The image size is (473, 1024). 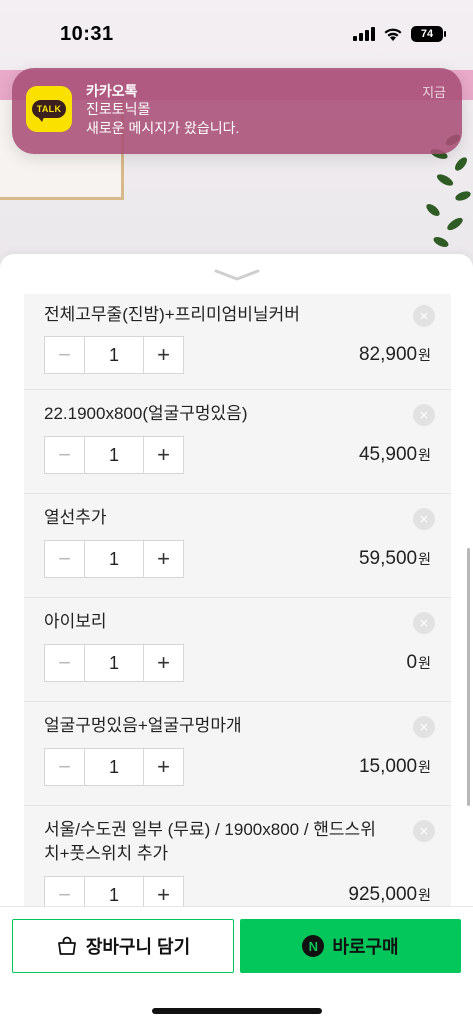 I want to click on option-price: 925,000원, so click(x=389, y=895).